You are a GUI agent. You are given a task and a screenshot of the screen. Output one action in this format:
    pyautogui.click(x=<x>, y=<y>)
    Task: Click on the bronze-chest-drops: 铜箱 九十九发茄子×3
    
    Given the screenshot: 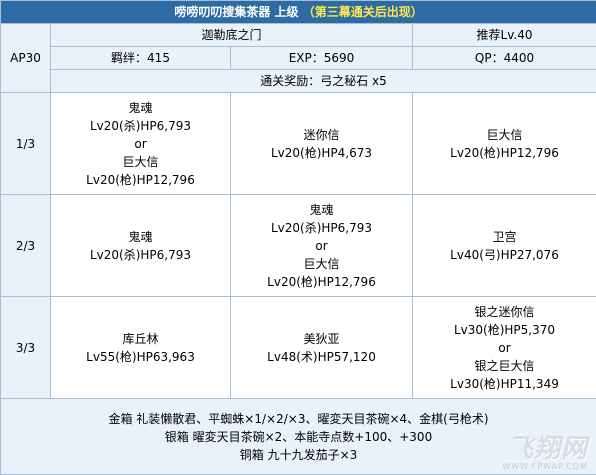 What is the action you would take?
    pyautogui.click(x=298, y=454)
    